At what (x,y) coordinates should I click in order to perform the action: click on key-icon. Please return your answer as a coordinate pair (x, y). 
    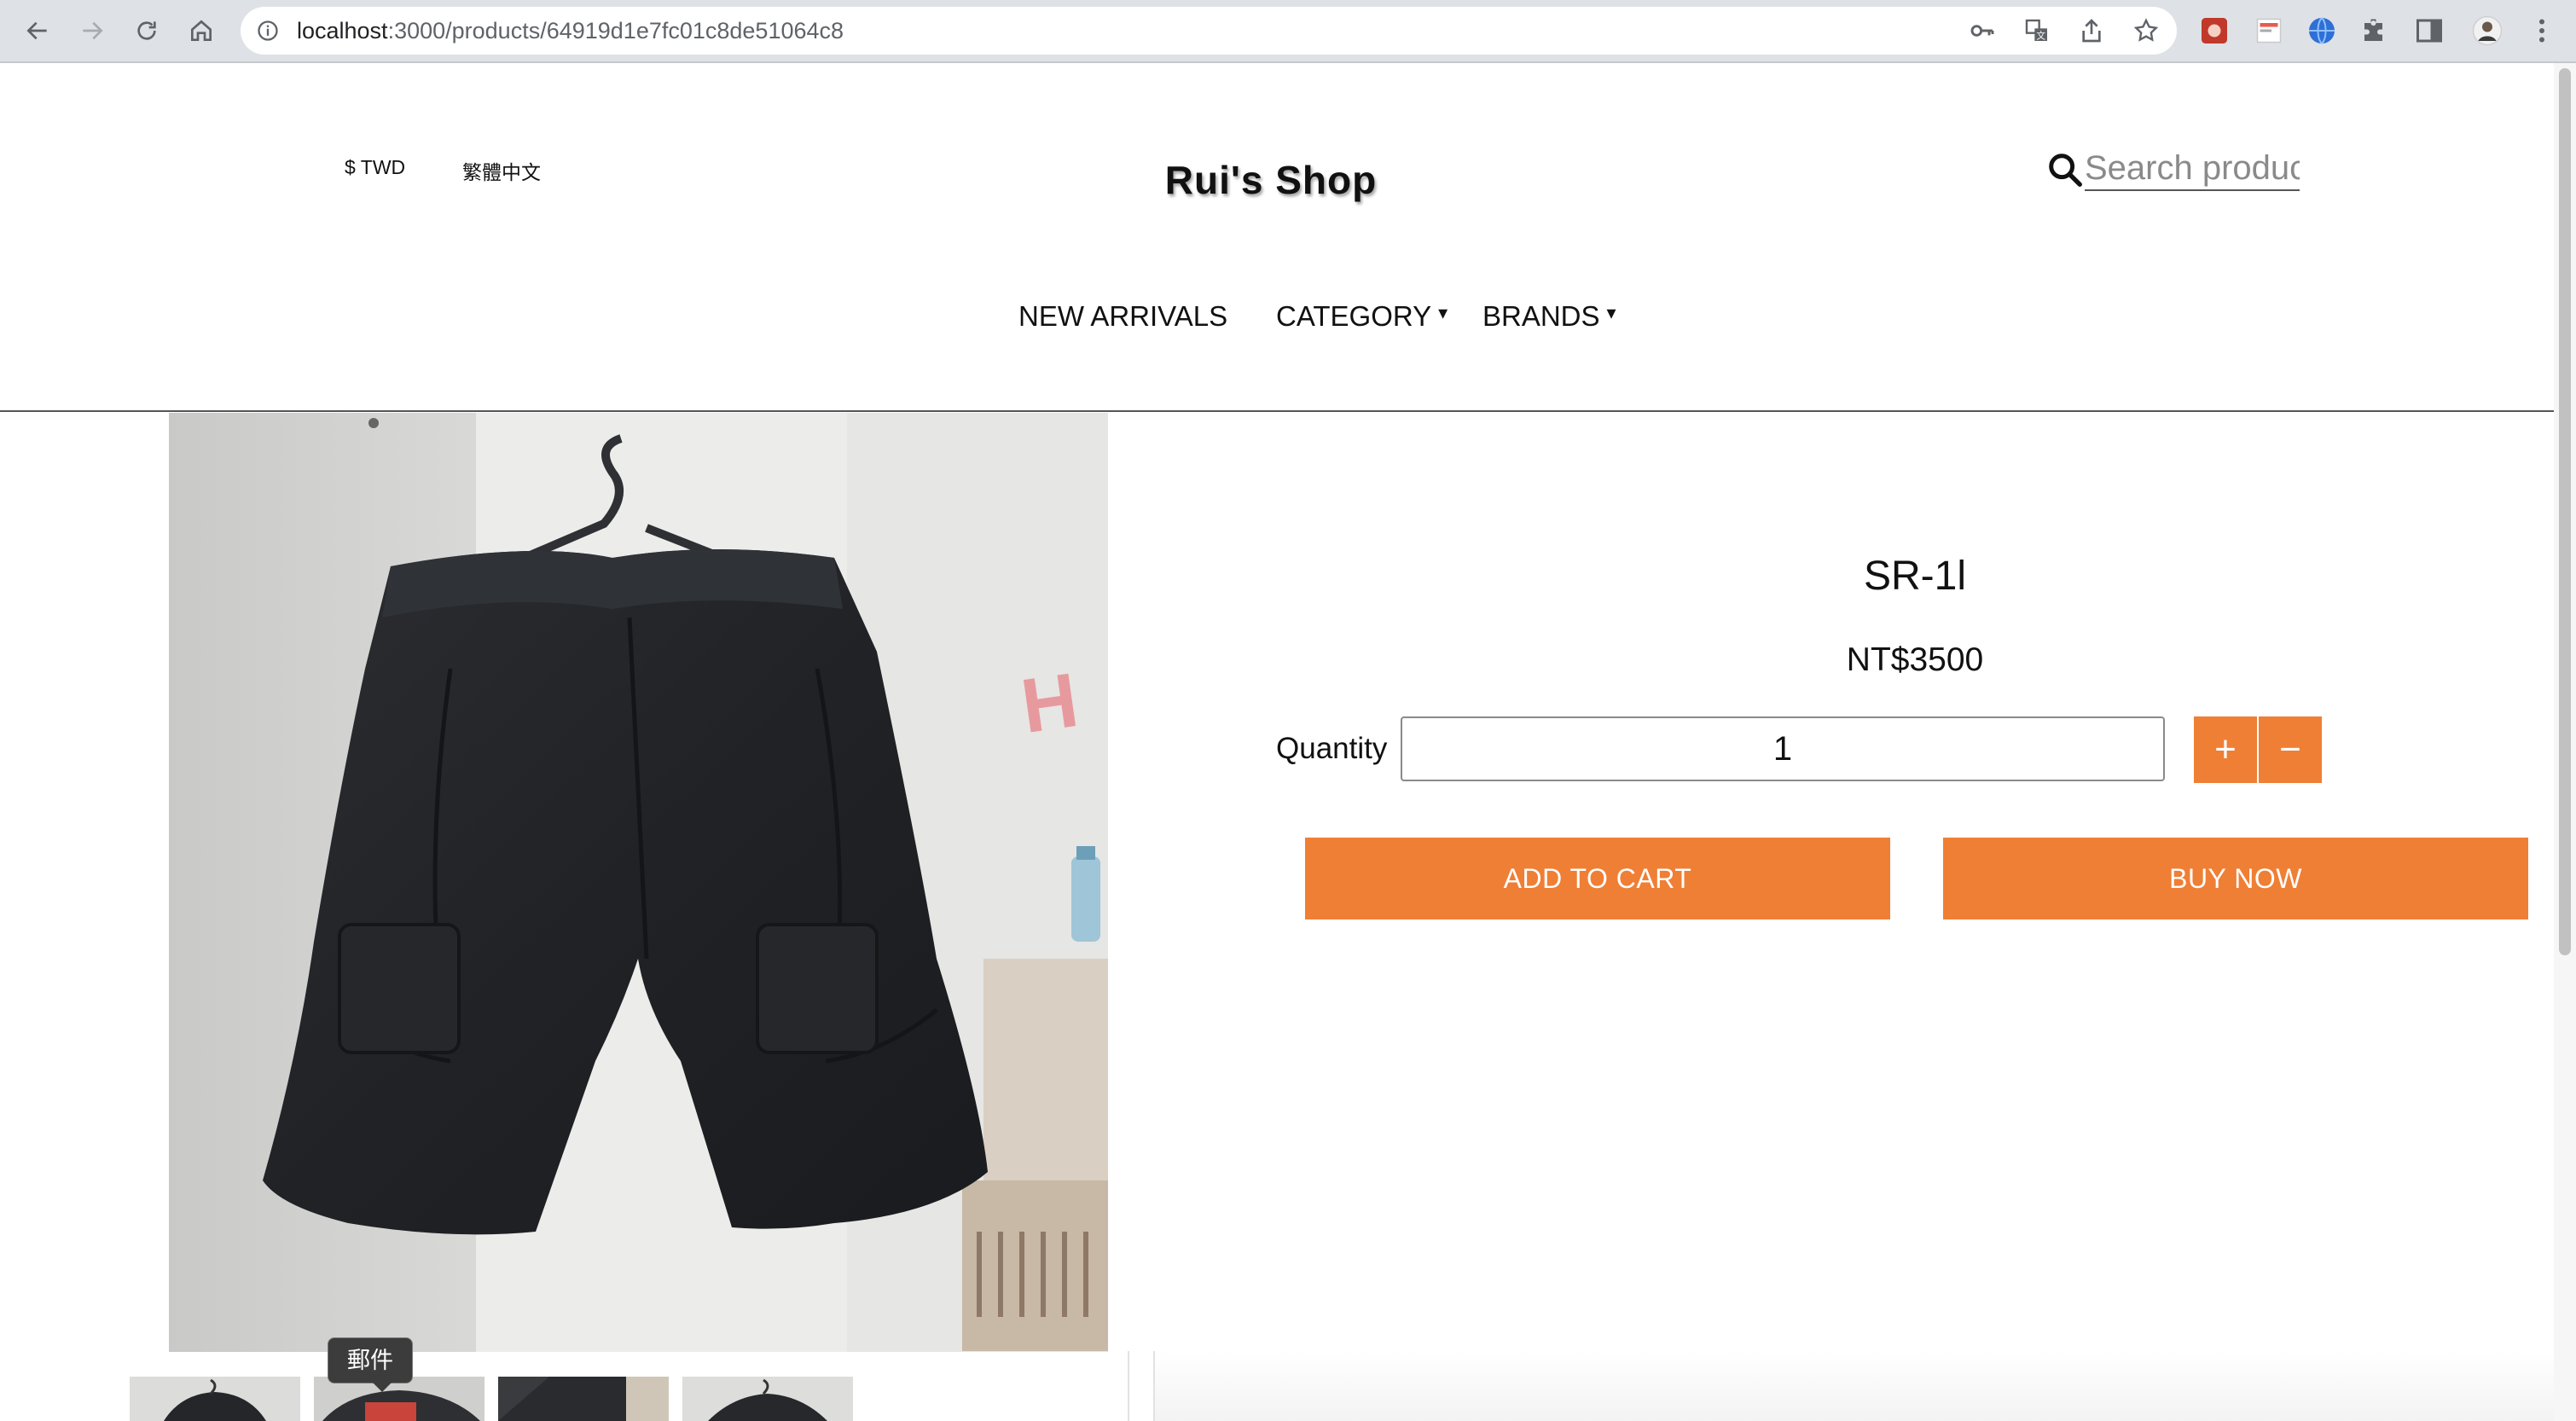
    Looking at the image, I should click on (1982, 30).